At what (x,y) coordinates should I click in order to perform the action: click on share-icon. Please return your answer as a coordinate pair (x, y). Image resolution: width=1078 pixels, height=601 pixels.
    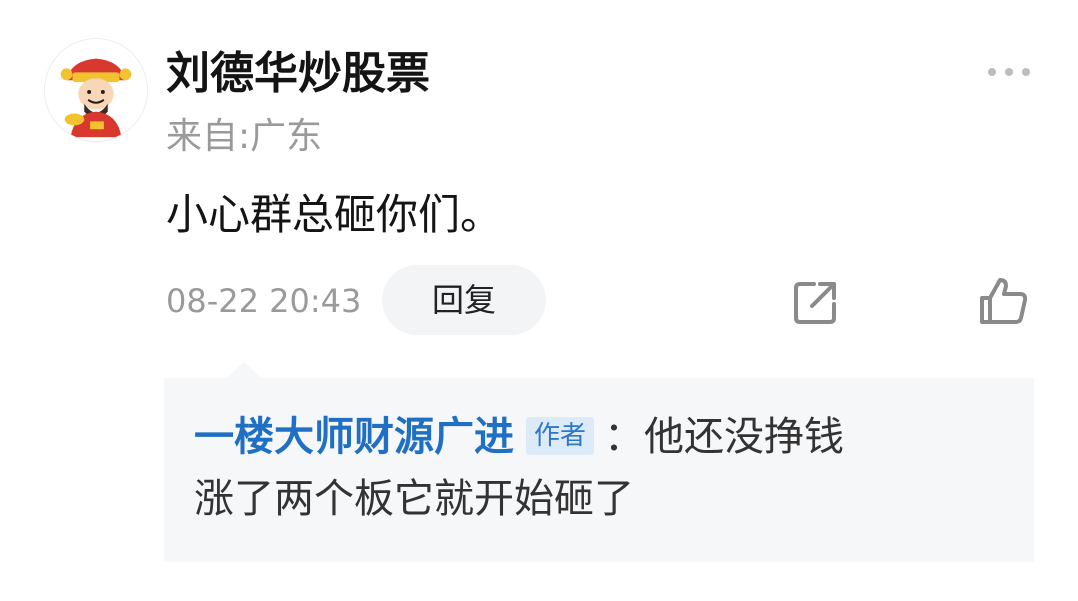
    Looking at the image, I should click on (816, 302).